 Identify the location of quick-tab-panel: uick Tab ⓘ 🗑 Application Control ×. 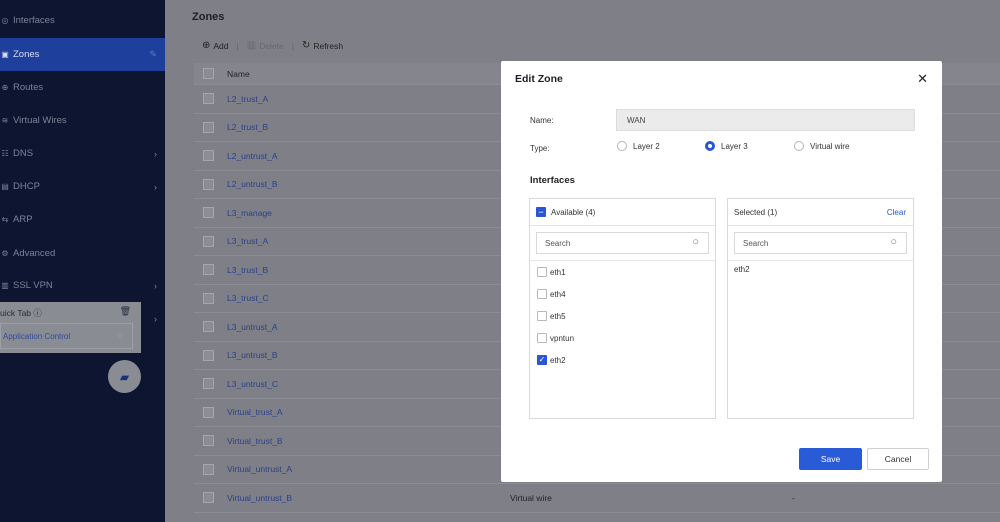
(70, 327).